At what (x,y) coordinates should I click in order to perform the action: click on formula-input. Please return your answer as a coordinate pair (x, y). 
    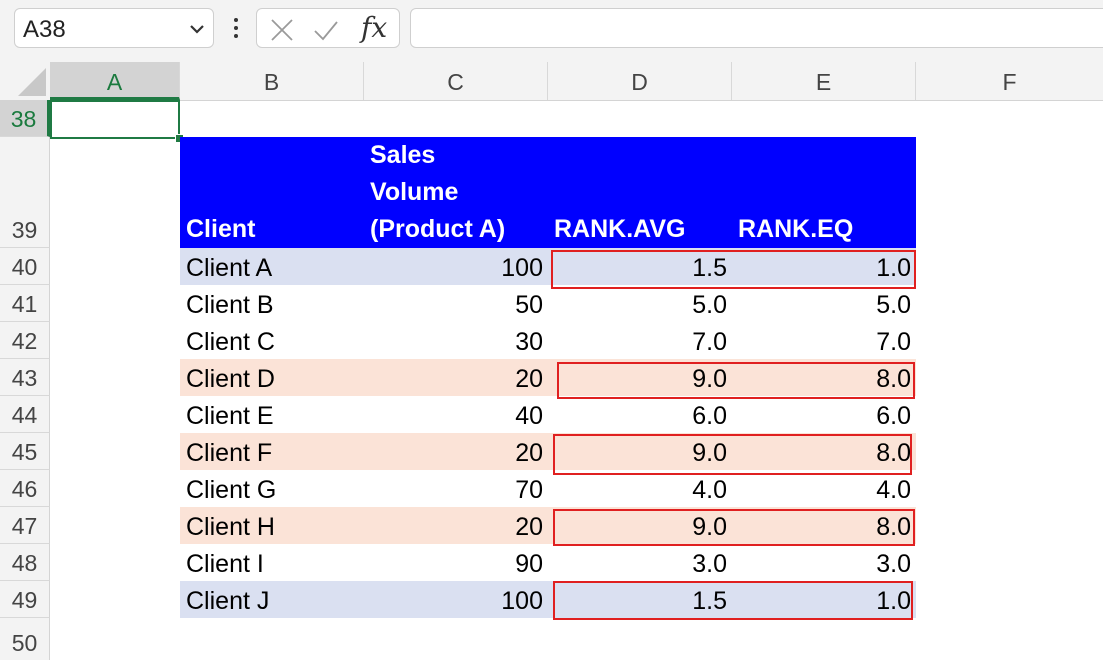
    Looking at the image, I should click on (756, 28).